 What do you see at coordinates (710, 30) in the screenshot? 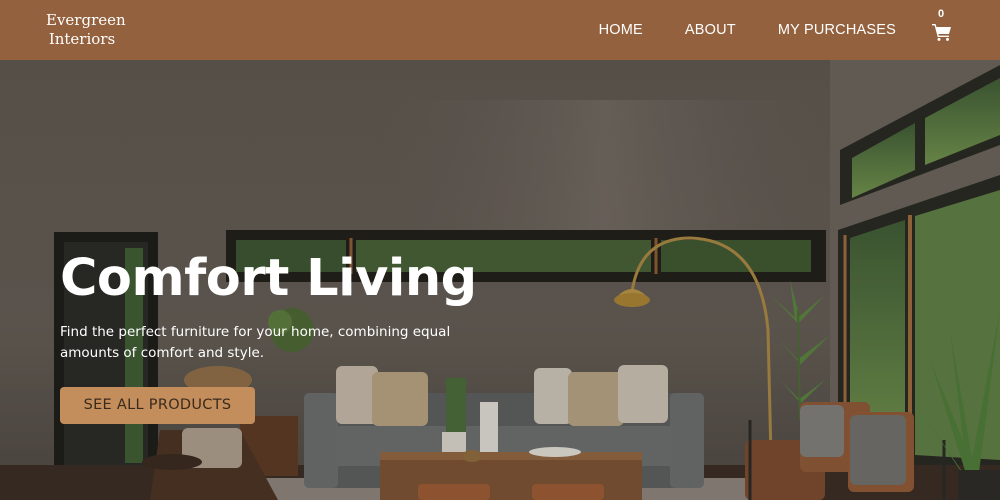
I see `nav-about: ABOUT` at bounding box center [710, 30].